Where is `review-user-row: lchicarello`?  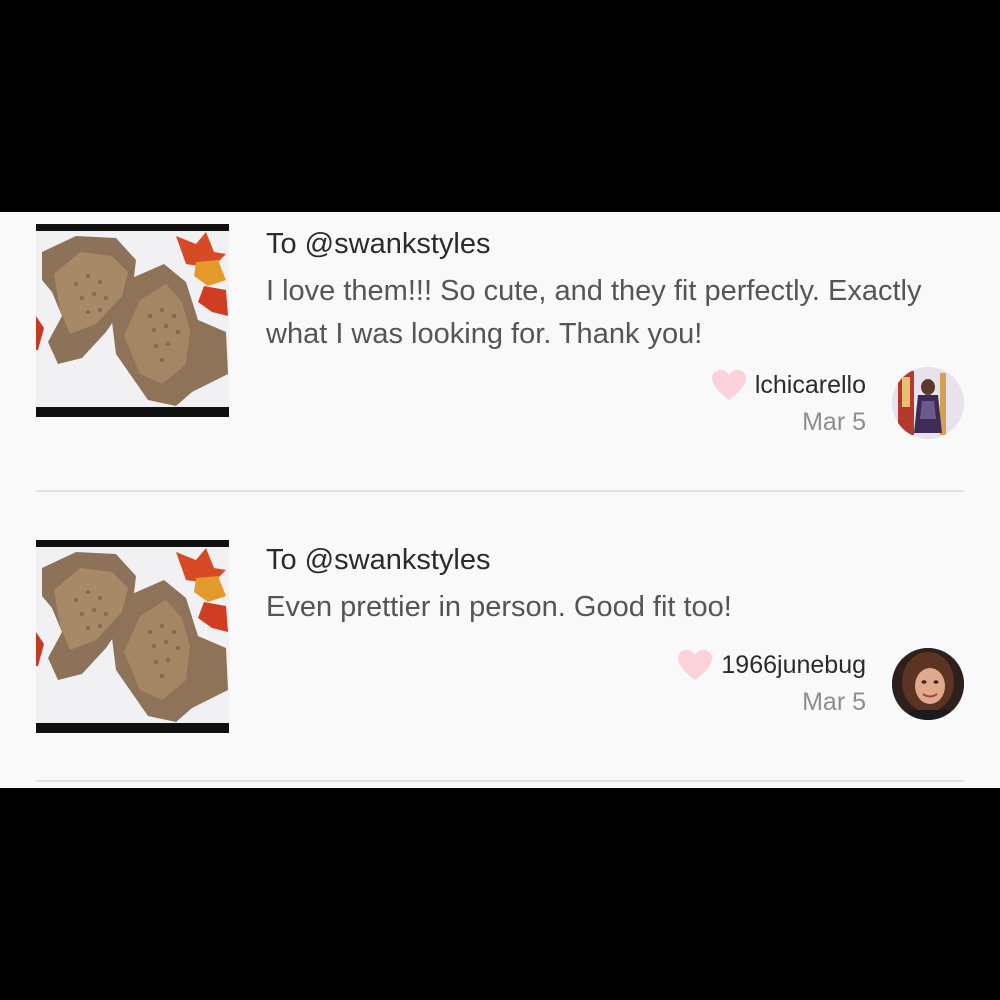 review-user-row: lchicarello is located at coordinates (788, 385).